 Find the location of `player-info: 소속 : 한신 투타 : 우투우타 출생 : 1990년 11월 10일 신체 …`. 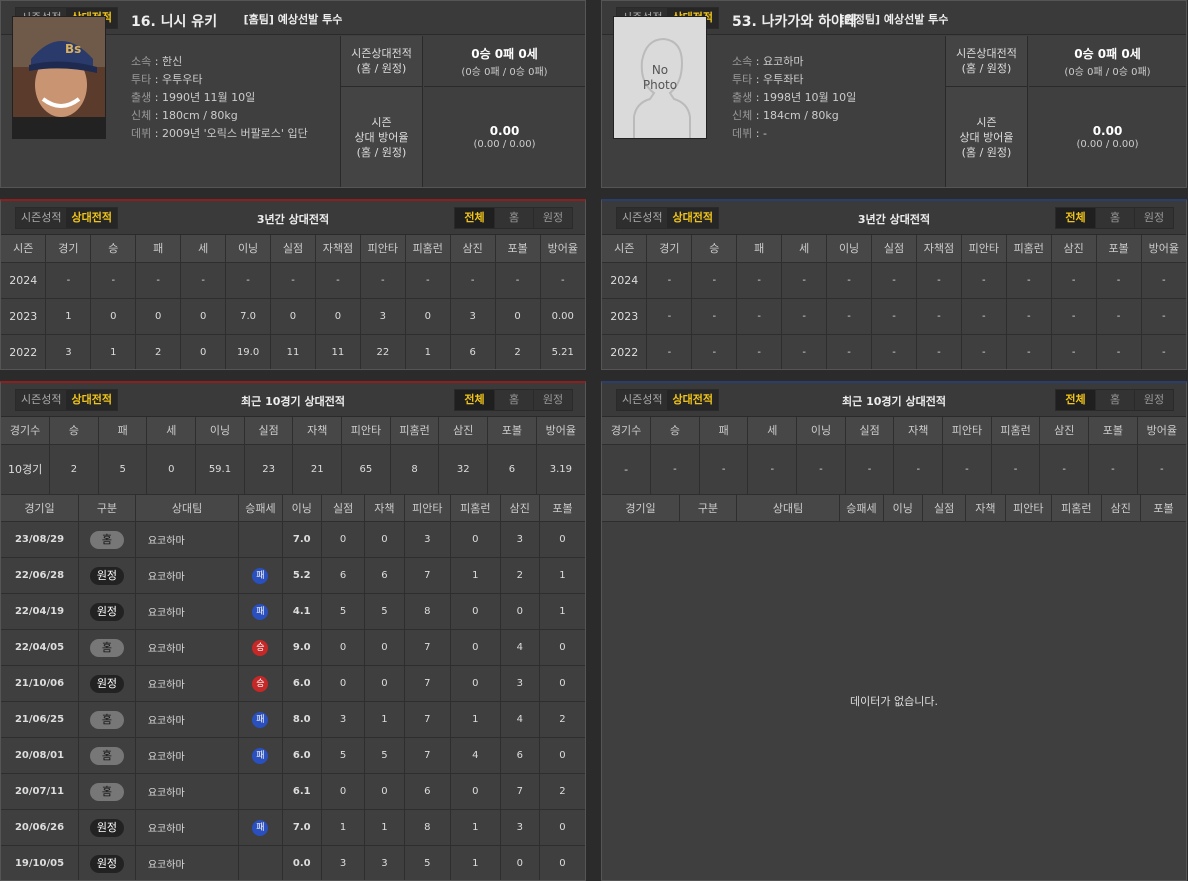

player-info: 소속 : 한신 투타 : 우투우타 출생 : 1990년 11월 10일 신체 … is located at coordinates (219, 97).